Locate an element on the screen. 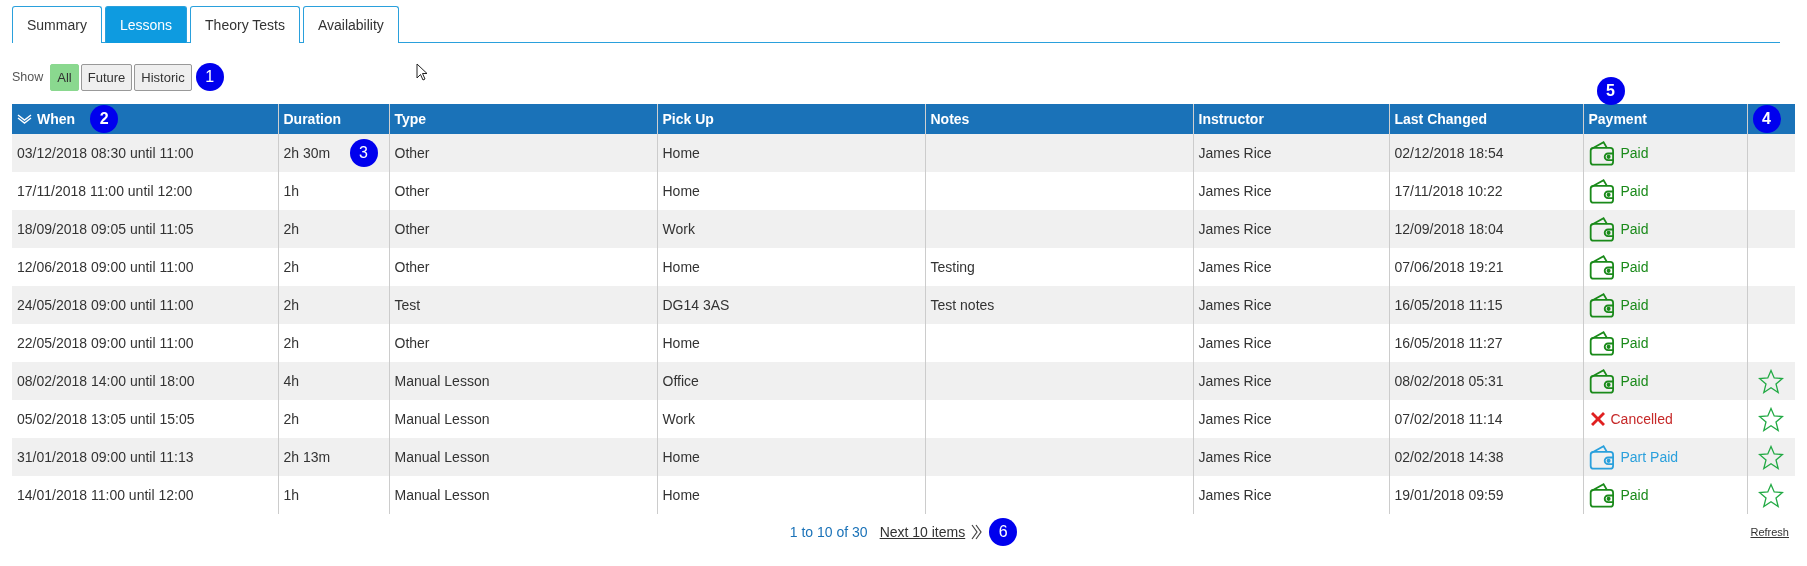  next-page-link: Next 10 items is located at coordinates (922, 532).